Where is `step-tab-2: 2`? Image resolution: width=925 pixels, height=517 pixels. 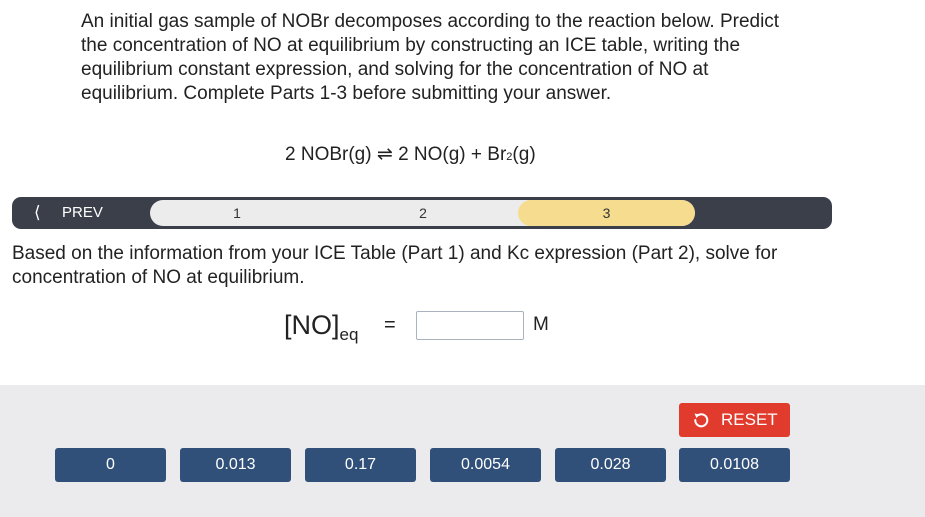
step-tab-2: 2 is located at coordinates (423, 213).